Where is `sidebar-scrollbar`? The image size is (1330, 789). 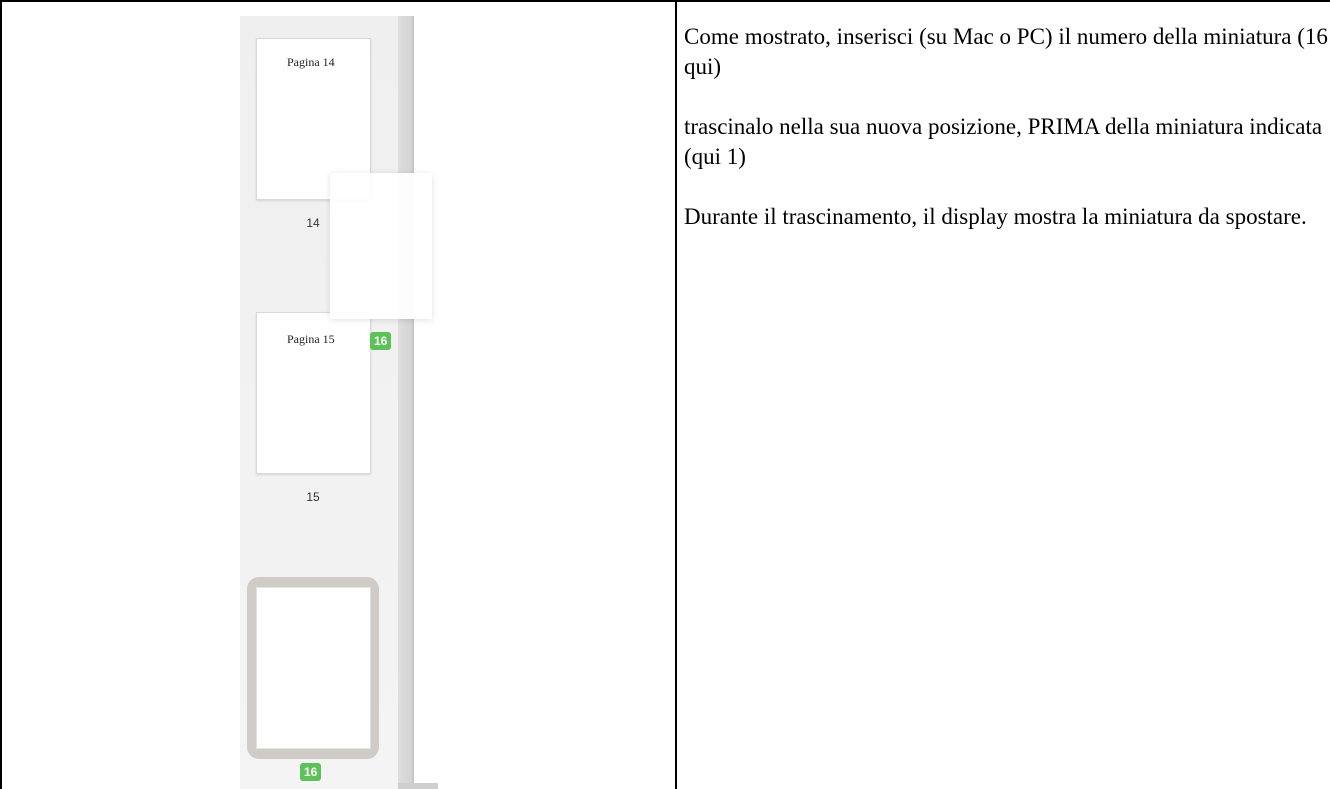
sidebar-scrollbar is located at coordinates (405, 402).